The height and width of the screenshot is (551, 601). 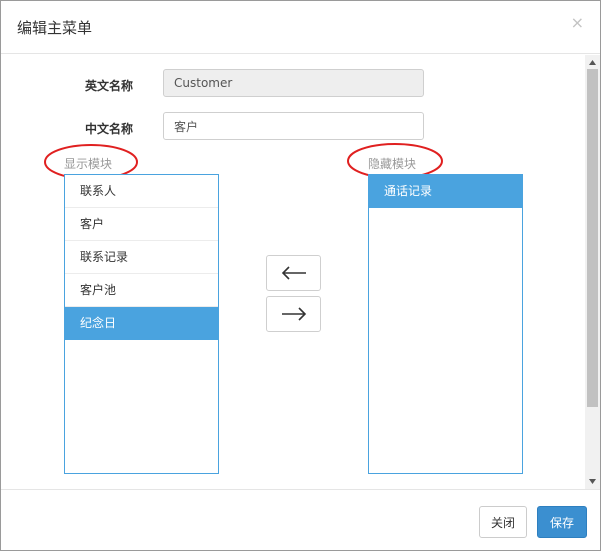 What do you see at coordinates (141, 257) in the screenshot?
I see `list-item: 联系记录` at bounding box center [141, 257].